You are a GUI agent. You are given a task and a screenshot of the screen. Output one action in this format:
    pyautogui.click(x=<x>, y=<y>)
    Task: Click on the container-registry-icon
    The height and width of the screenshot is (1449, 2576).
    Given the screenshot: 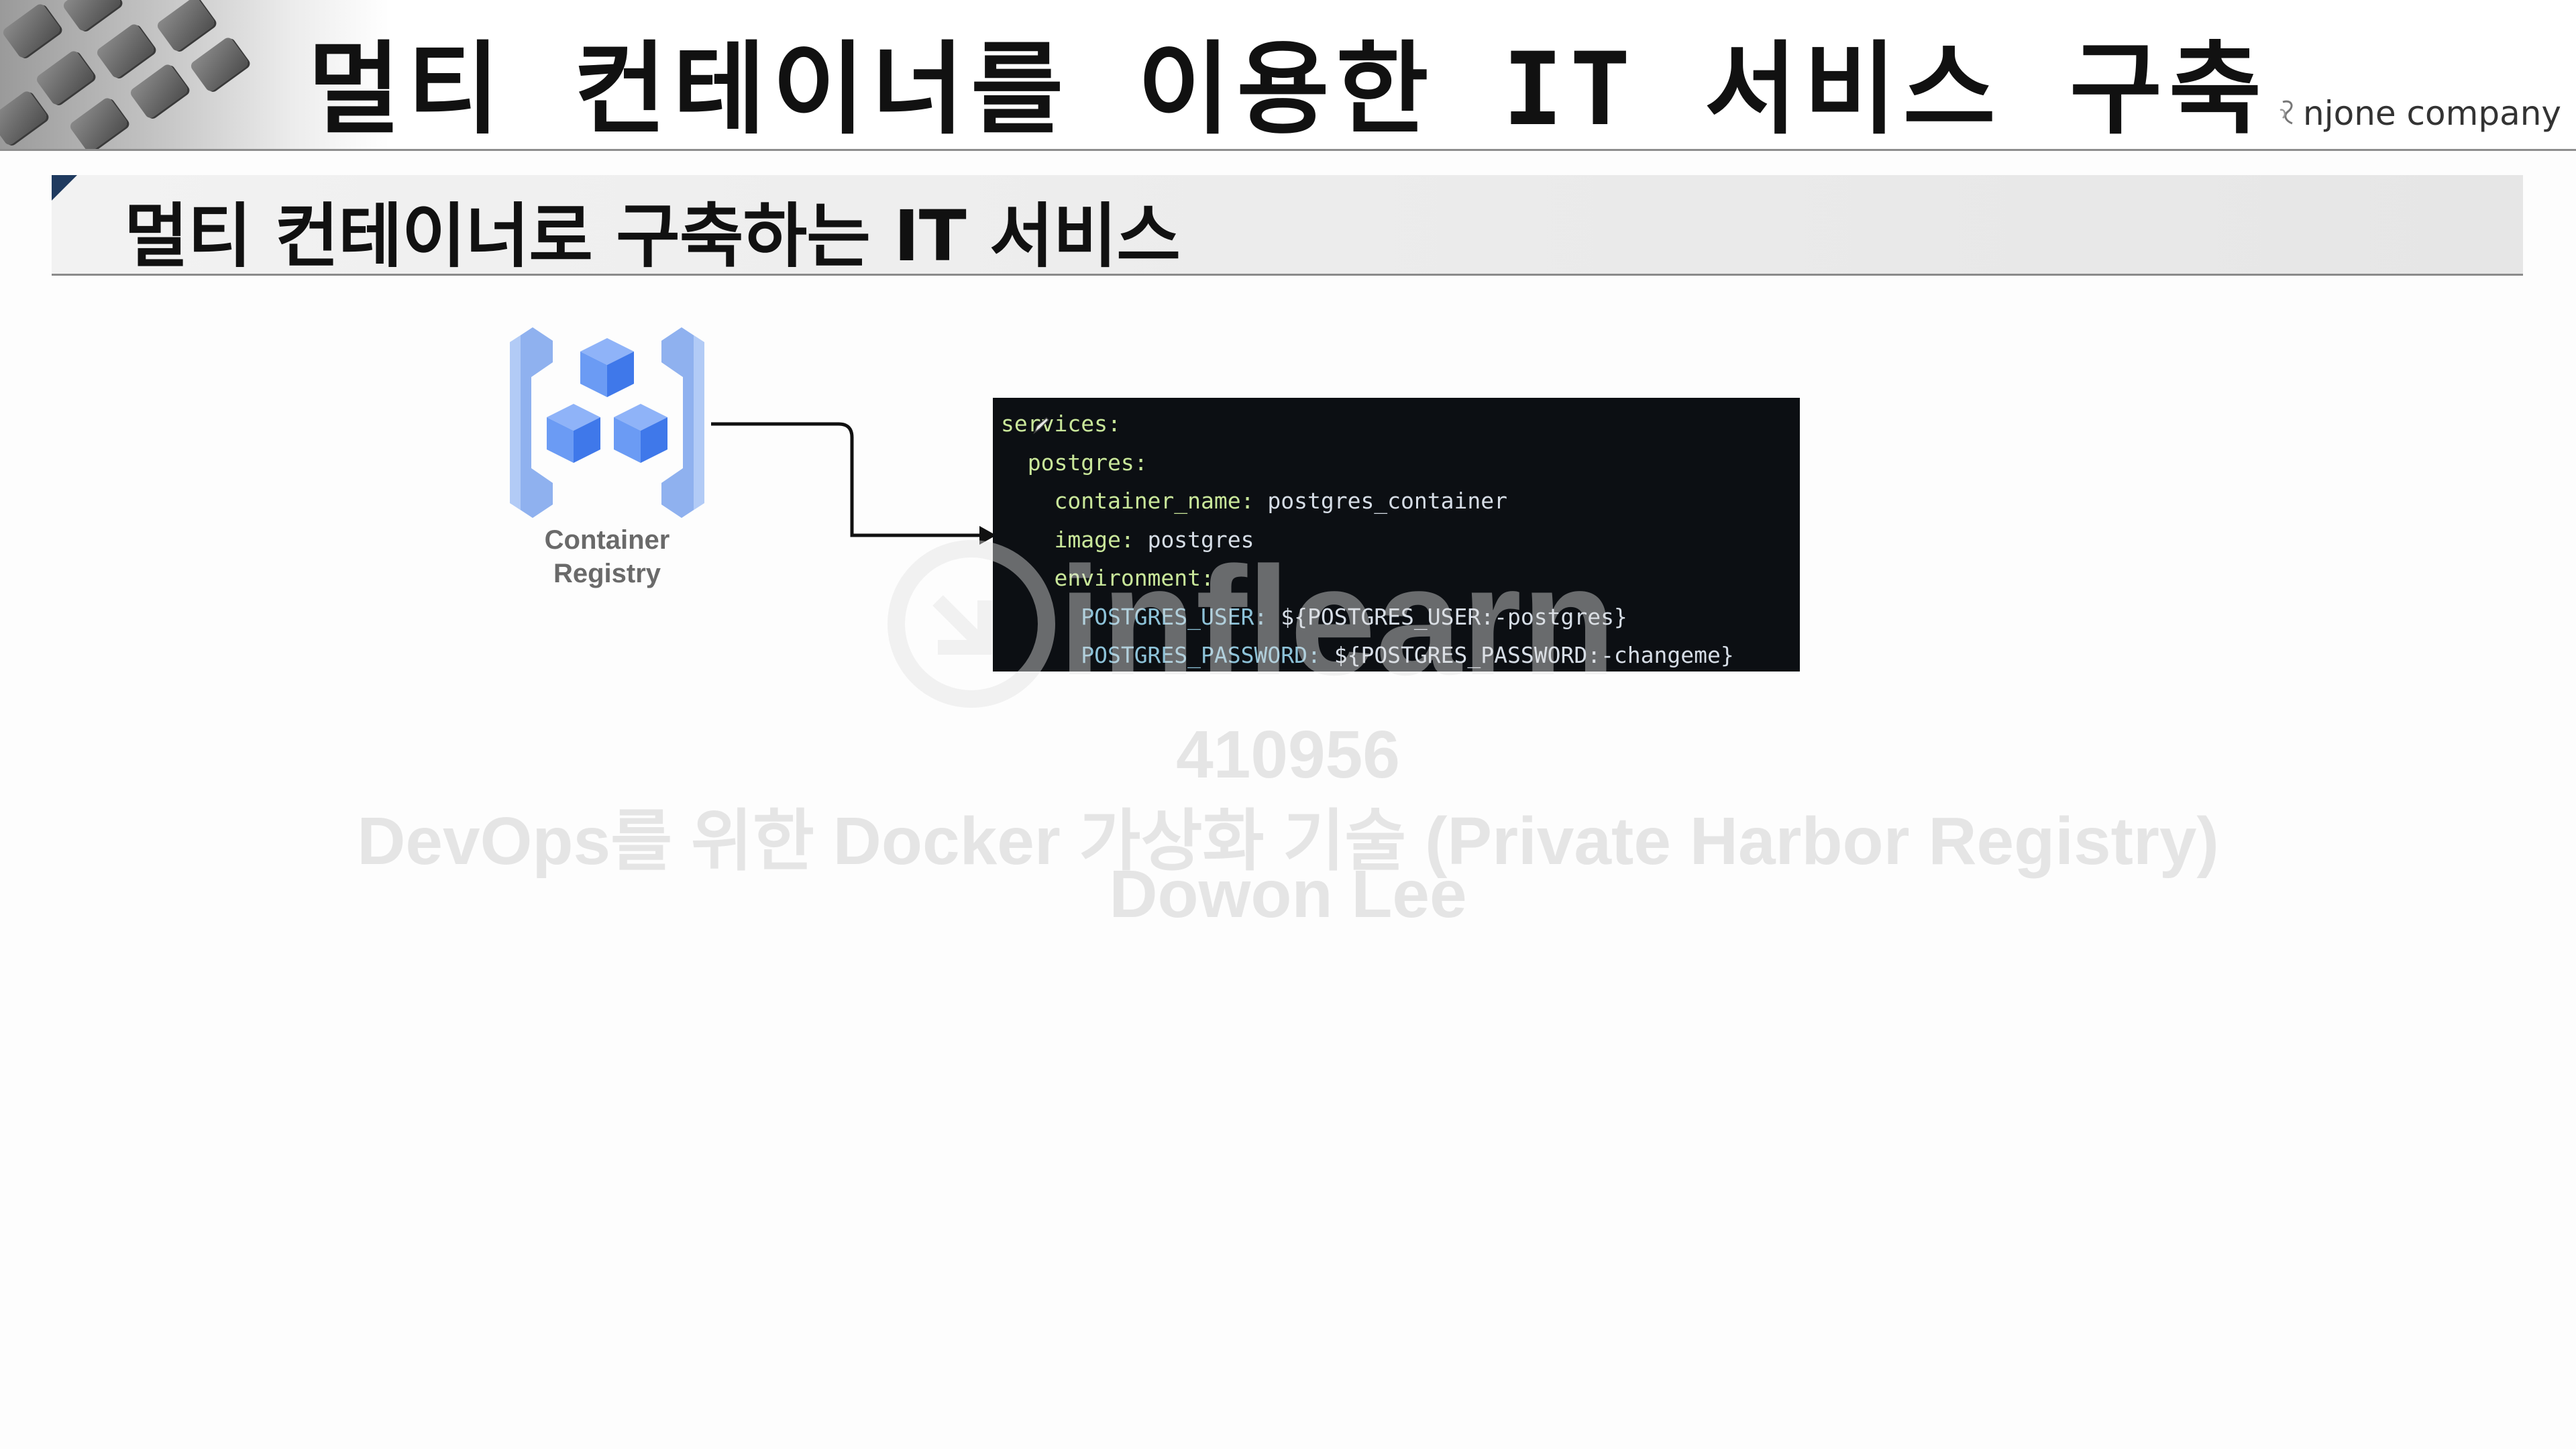 What is the action you would take?
    pyautogui.click(x=607, y=422)
    